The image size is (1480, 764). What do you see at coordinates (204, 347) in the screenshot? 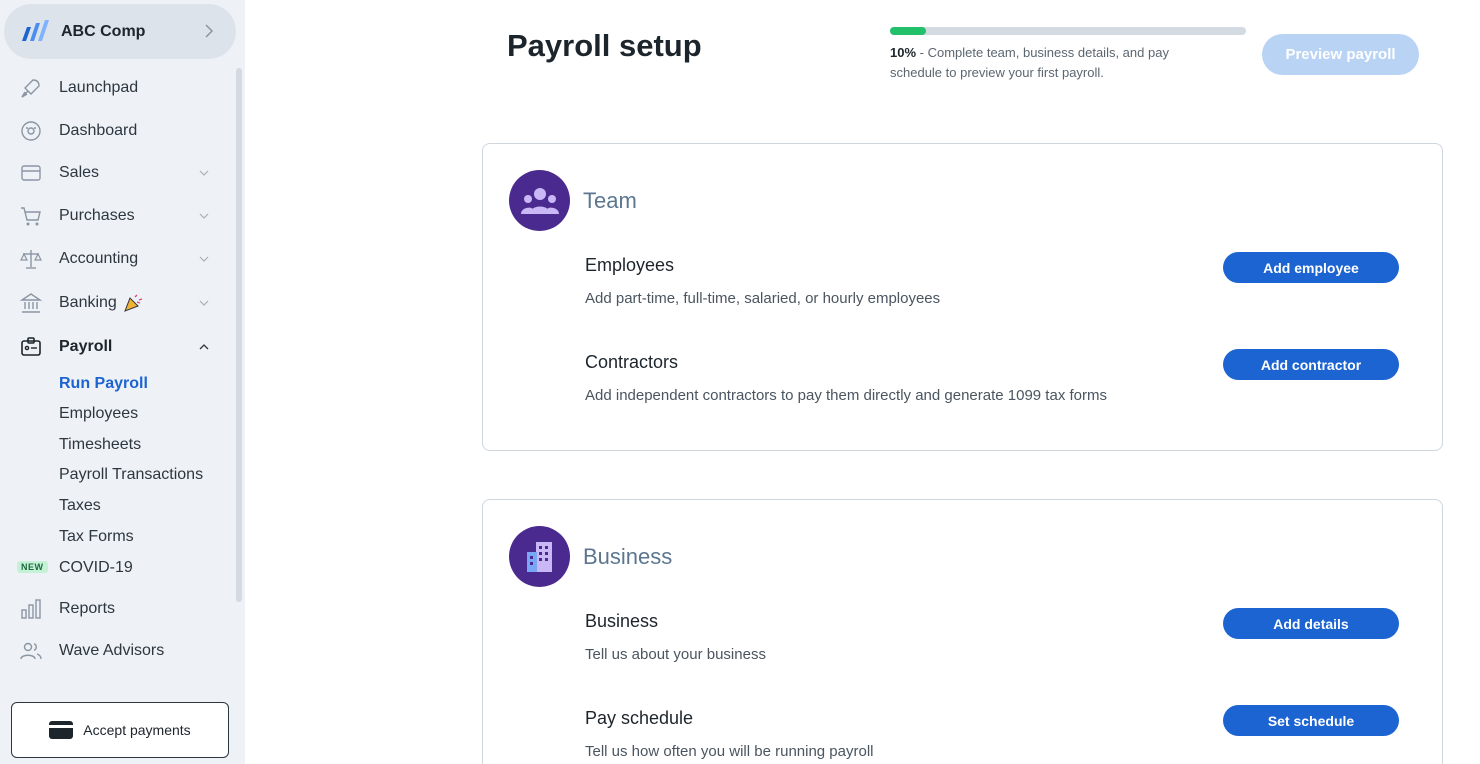
I see `chevron-up-icon` at bounding box center [204, 347].